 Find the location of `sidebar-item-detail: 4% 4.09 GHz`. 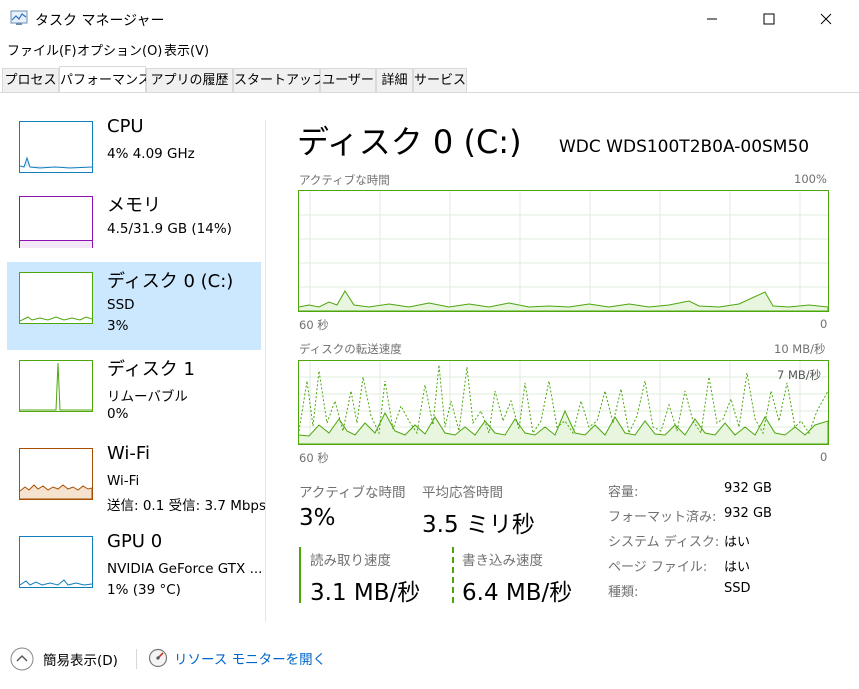

sidebar-item-detail: 4% 4.09 GHz is located at coordinates (151, 154).